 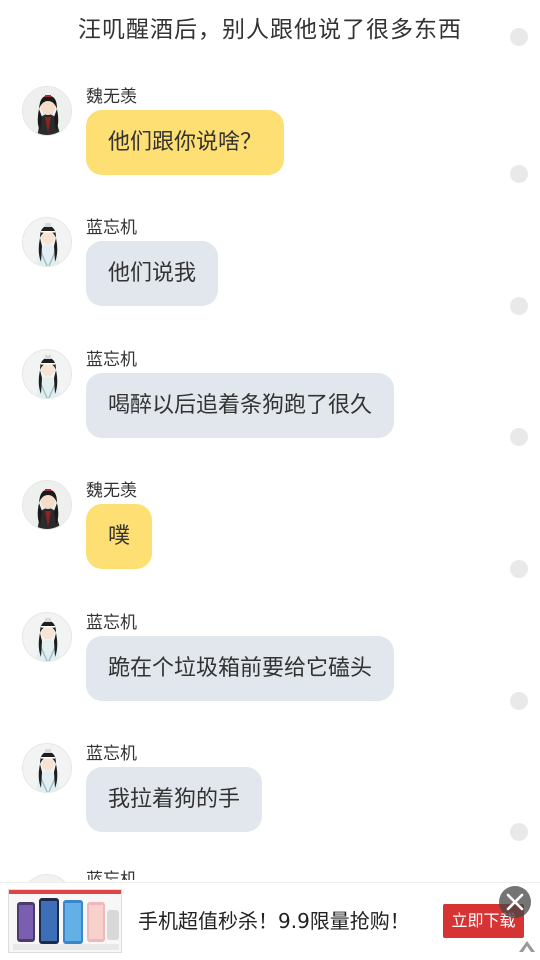 What do you see at coordinates (274, 919) in the screenshot?
I see `ad-text: 手机超值秒杀！9.9限量抢购！` at bounding box center [274, 919].